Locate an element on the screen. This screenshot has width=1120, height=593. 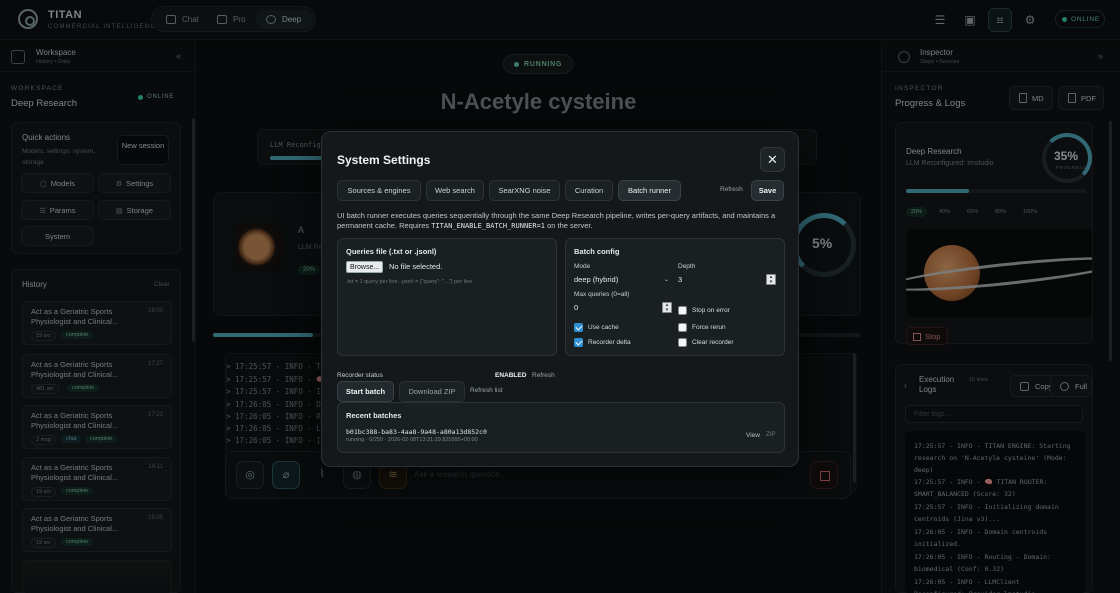
depth-label: Depth is located at coordinates (687, 266).